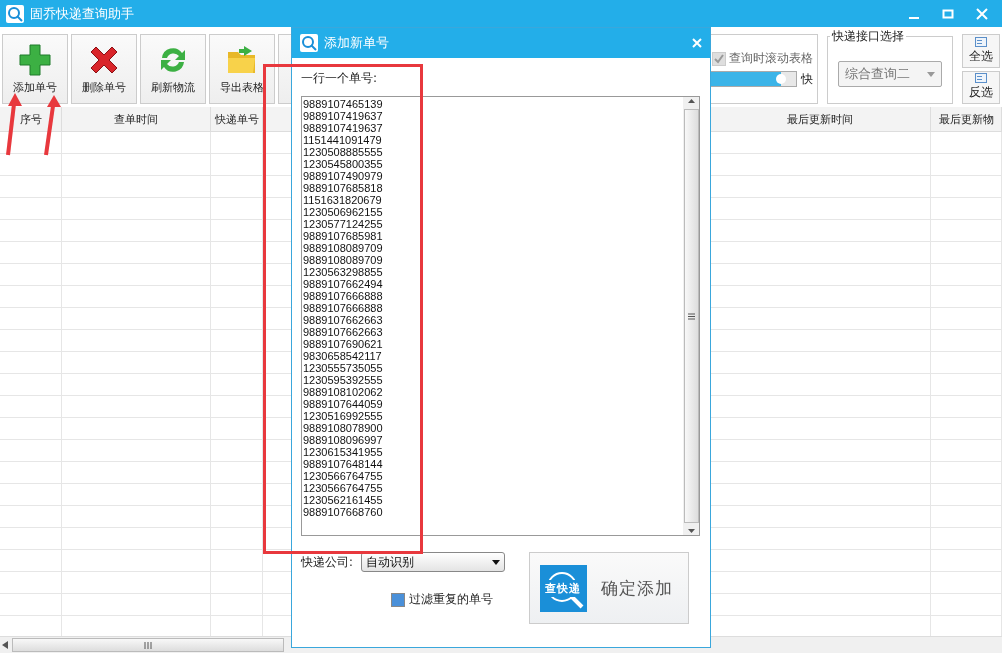 The height and width of the screenshot is (653, 1002). Describe the element at coordinates (948, 13) in the screenshot. I see `maximize-icon` at that location.